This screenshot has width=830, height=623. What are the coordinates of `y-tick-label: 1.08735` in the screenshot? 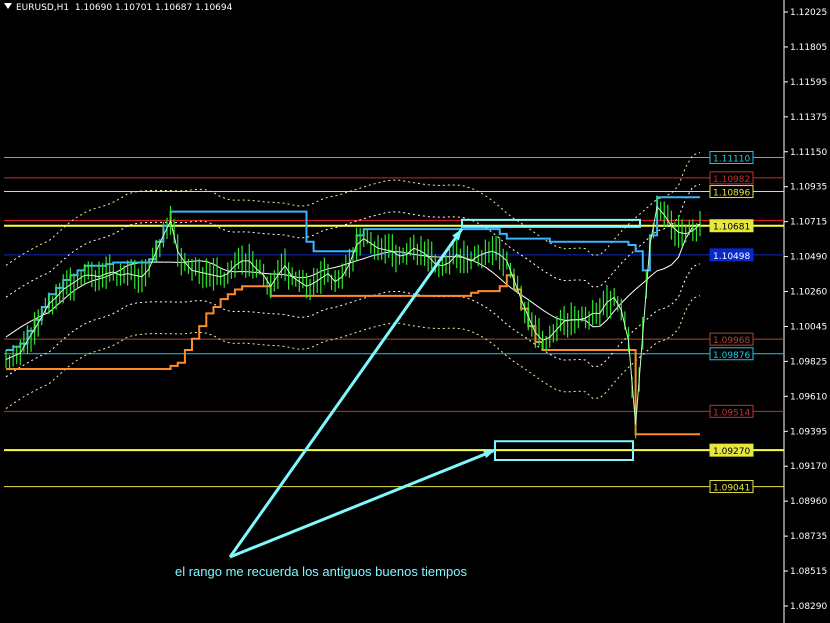 It's located at (808, 537).